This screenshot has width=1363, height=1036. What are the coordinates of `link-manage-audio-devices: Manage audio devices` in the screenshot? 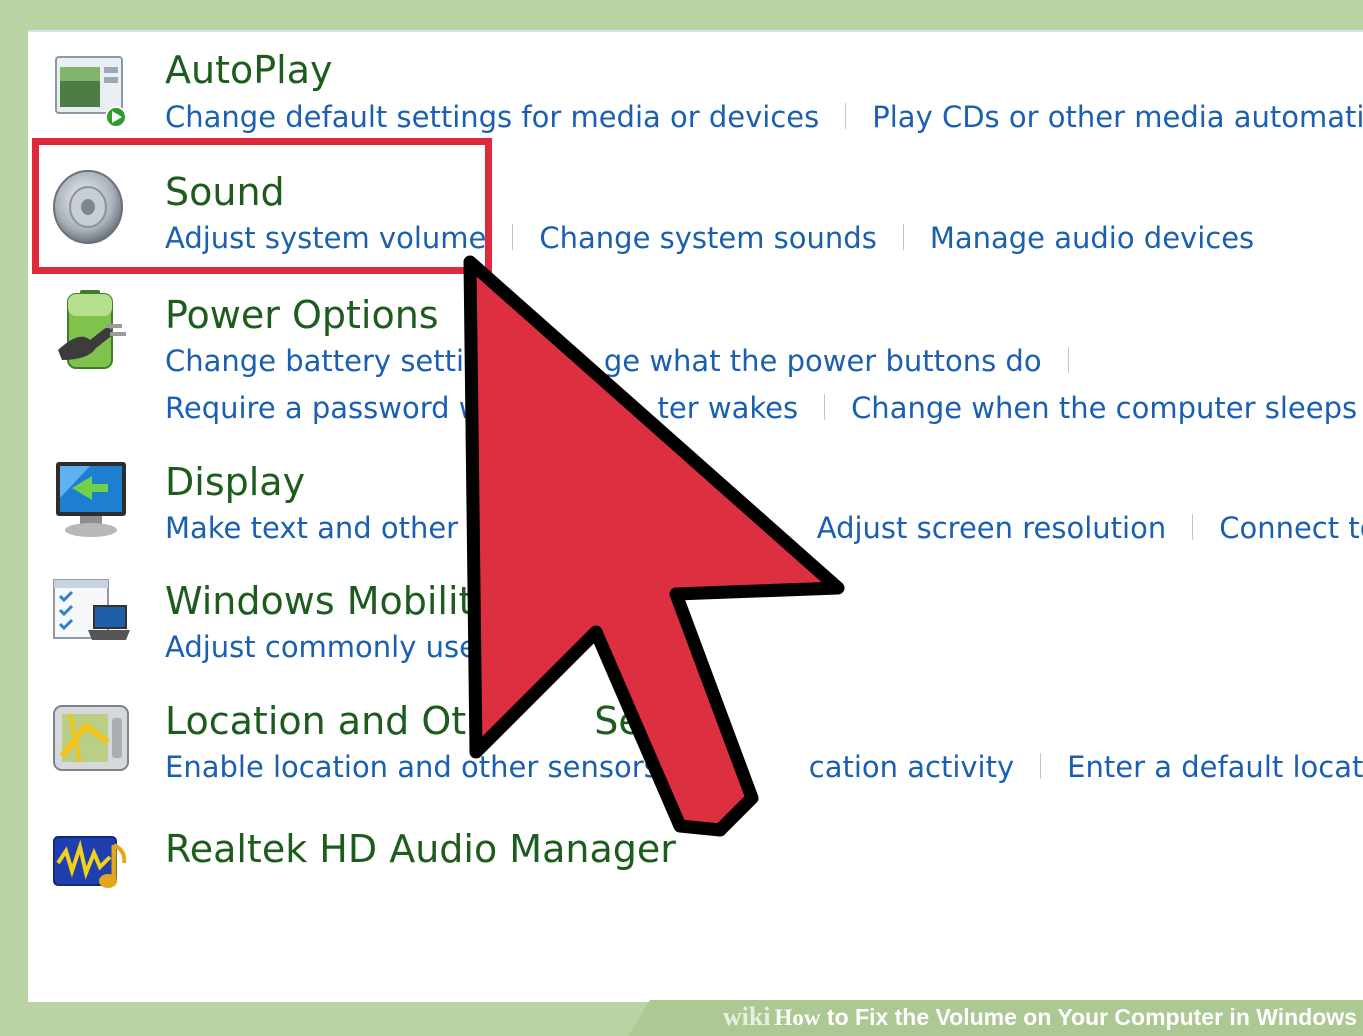 It's located at (1092, 238).